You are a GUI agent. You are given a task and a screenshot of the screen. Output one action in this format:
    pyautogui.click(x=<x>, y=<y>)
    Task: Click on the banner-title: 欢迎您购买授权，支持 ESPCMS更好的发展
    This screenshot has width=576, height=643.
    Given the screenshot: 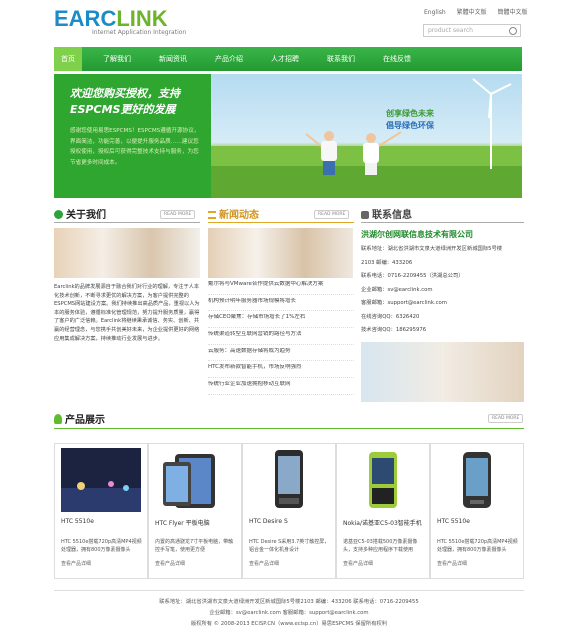 What is the action you would take?
    pyautogui.click(x=125, y=101)
    